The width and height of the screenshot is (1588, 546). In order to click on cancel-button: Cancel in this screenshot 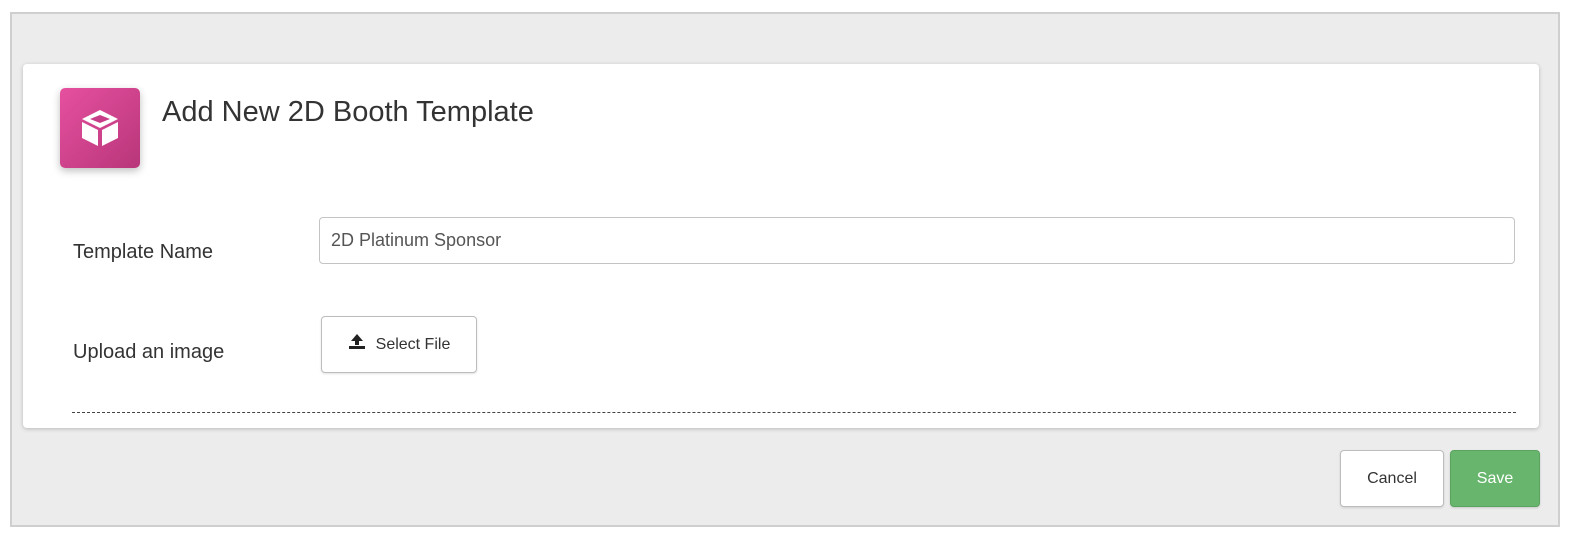, I will do `click(1392, 478)`.